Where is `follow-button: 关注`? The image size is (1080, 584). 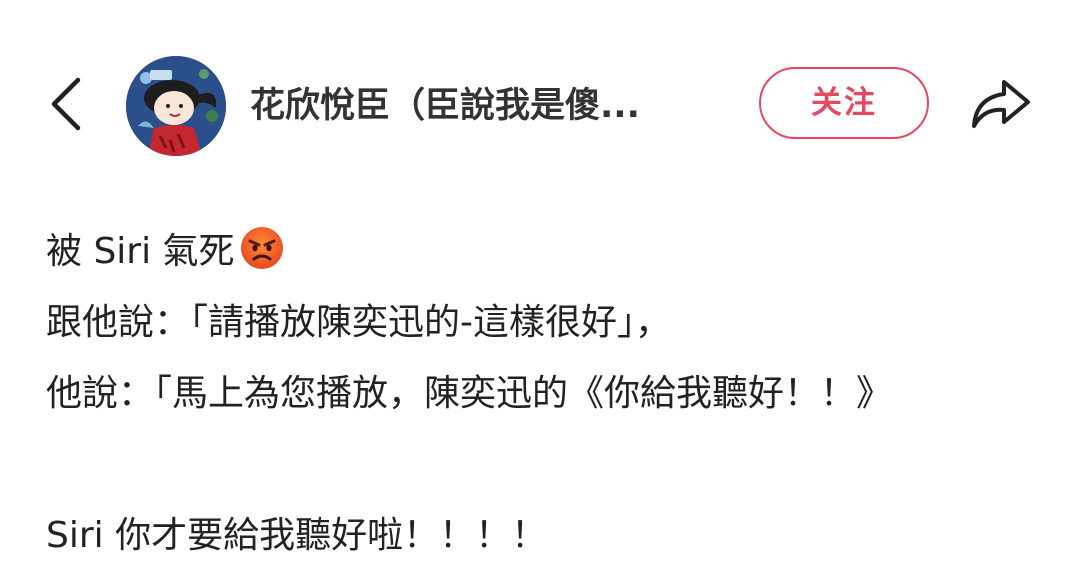
follow-button: 关注 is located at coordinates (844, 103).